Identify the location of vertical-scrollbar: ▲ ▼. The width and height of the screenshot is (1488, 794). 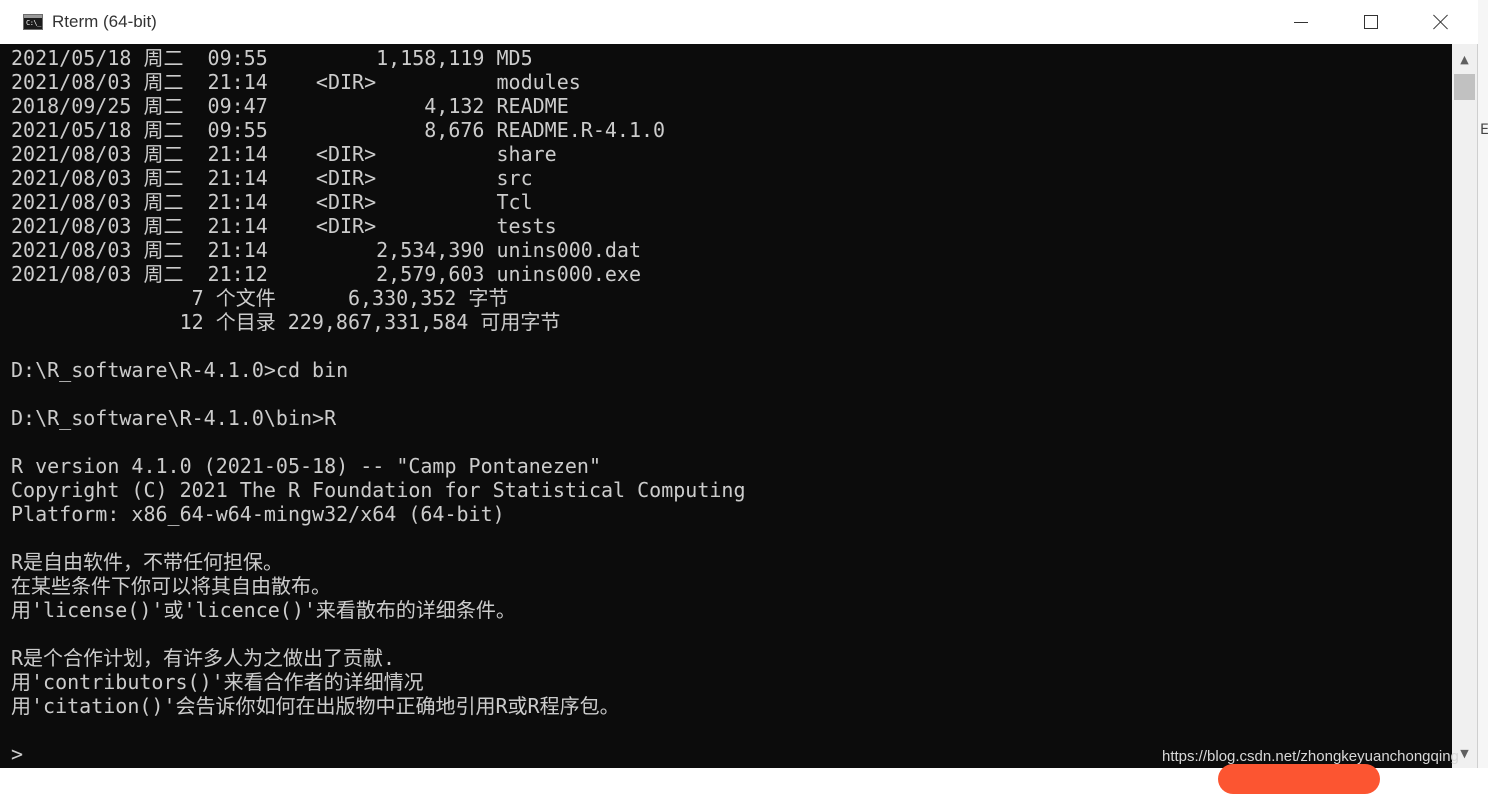
(1464, 406).